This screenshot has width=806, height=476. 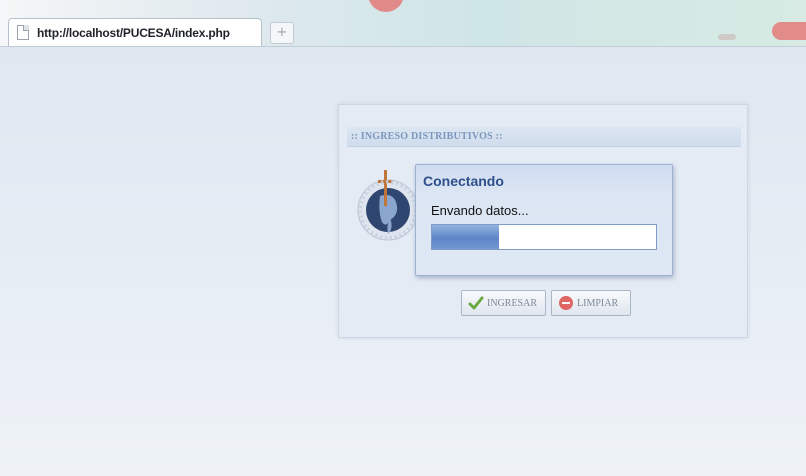 I want to click on browser-tab-bar: http://localhost/PUCESA/index.php +, so click(x=403, y=23).